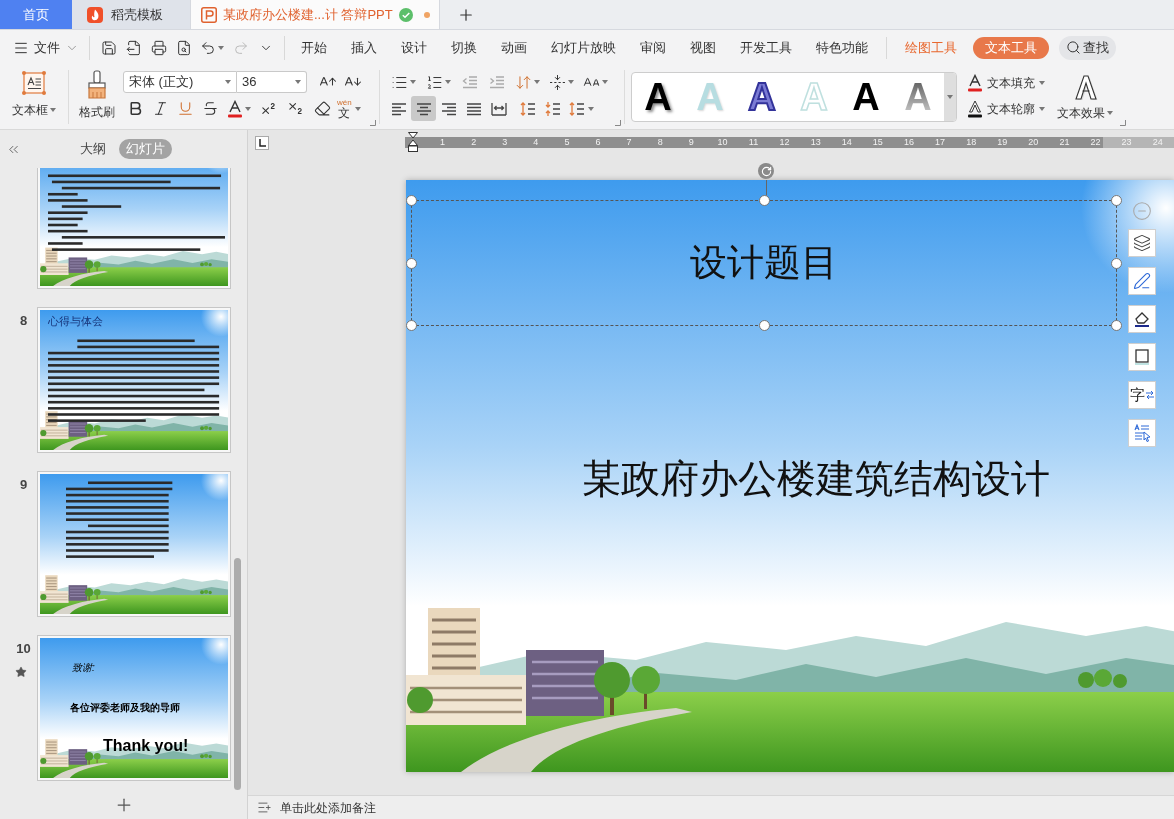 The height and width of the screenshot is (819, 1174). What do you see at coordinates (262, 142) in the screenshot?
I see `tab-stop-icon` at bounding box center [262, 142].